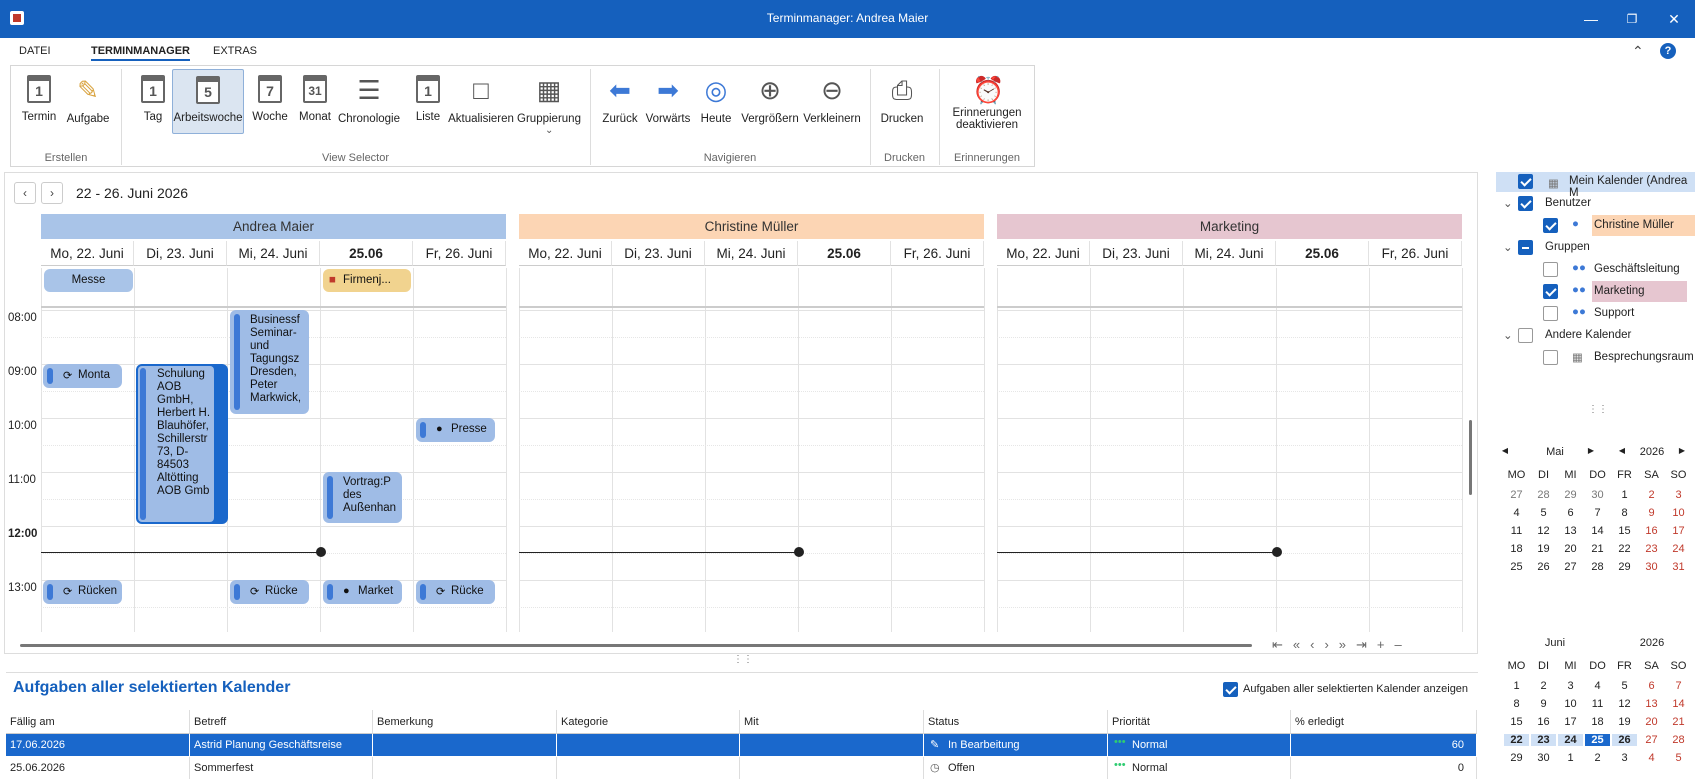 The image size is (1695, 779). What do you see at coordinates (428, 101) in the screenshot?
I see `liste-button: 1 Liste` at bounding box center [428, 101].